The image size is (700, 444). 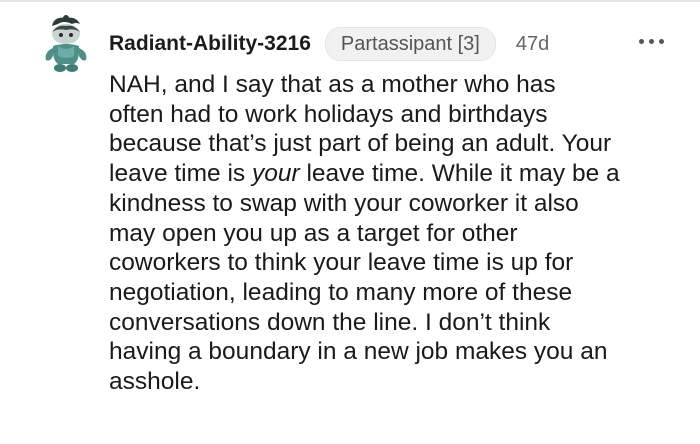 What do you see at coordinates (532, 43) in the screenshot?
I see `comment-age: 47d` at bounding box center [532, 43].